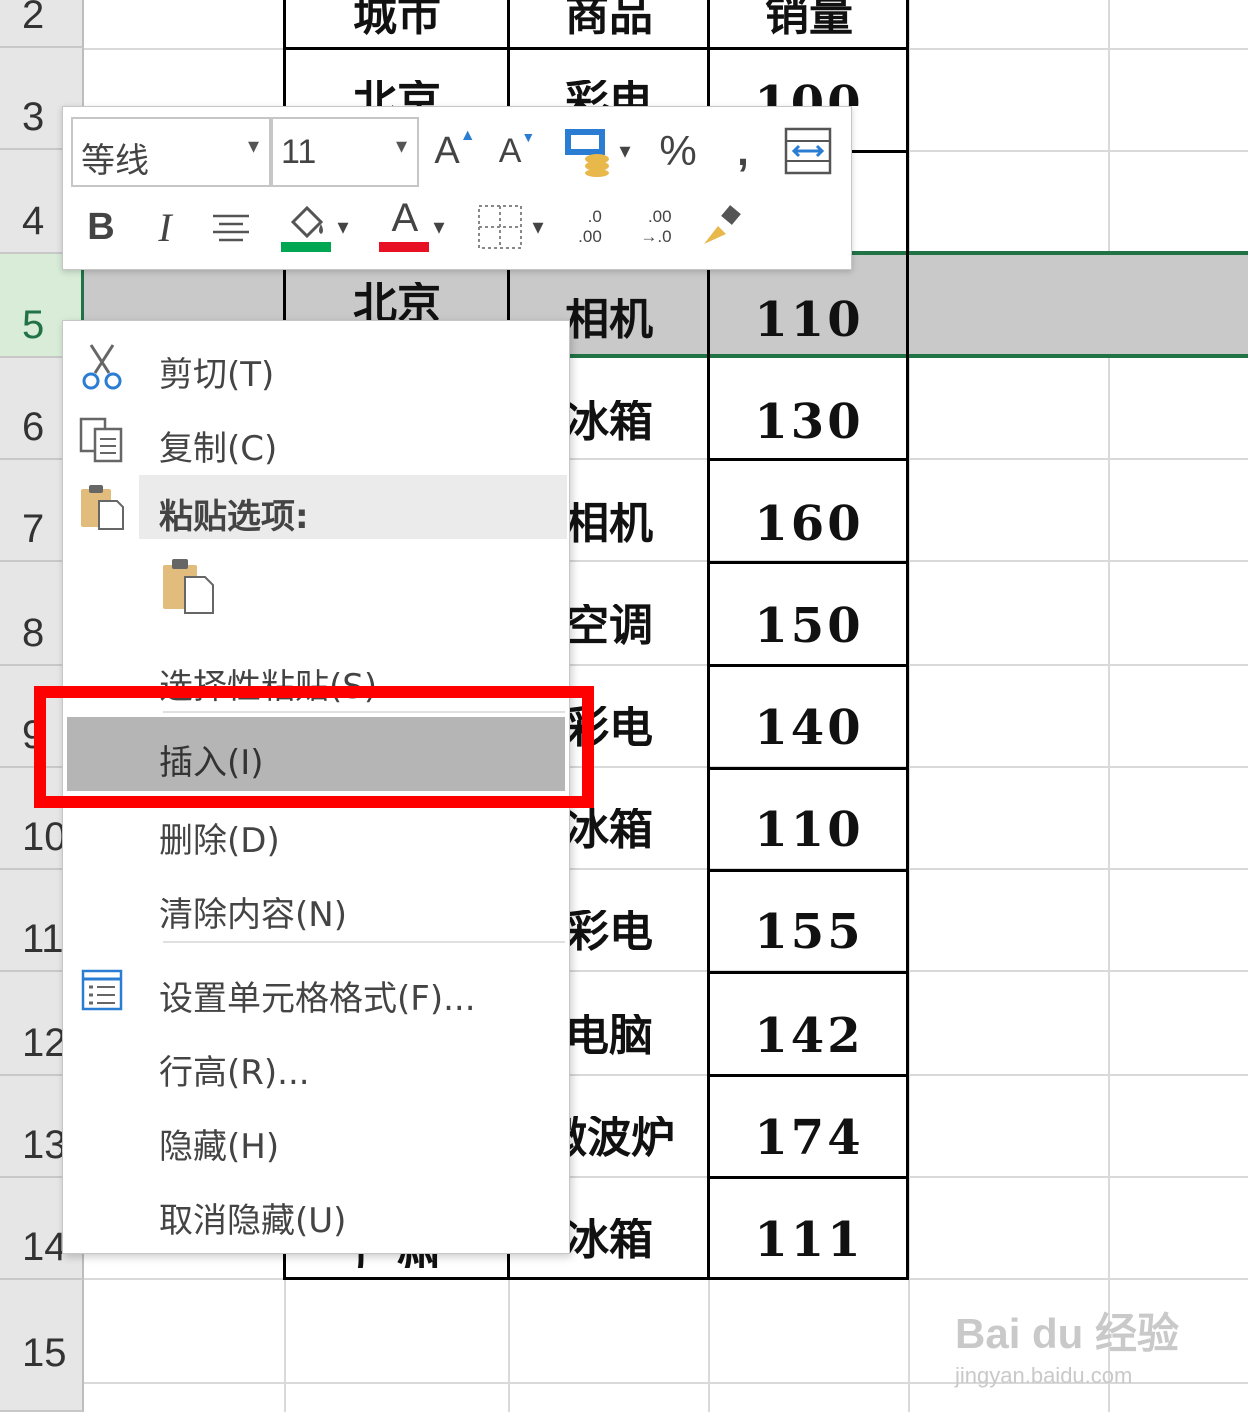  Describe the element at coordinates (101, 227) in the screenshot. I see `bold-button: B` at that location.